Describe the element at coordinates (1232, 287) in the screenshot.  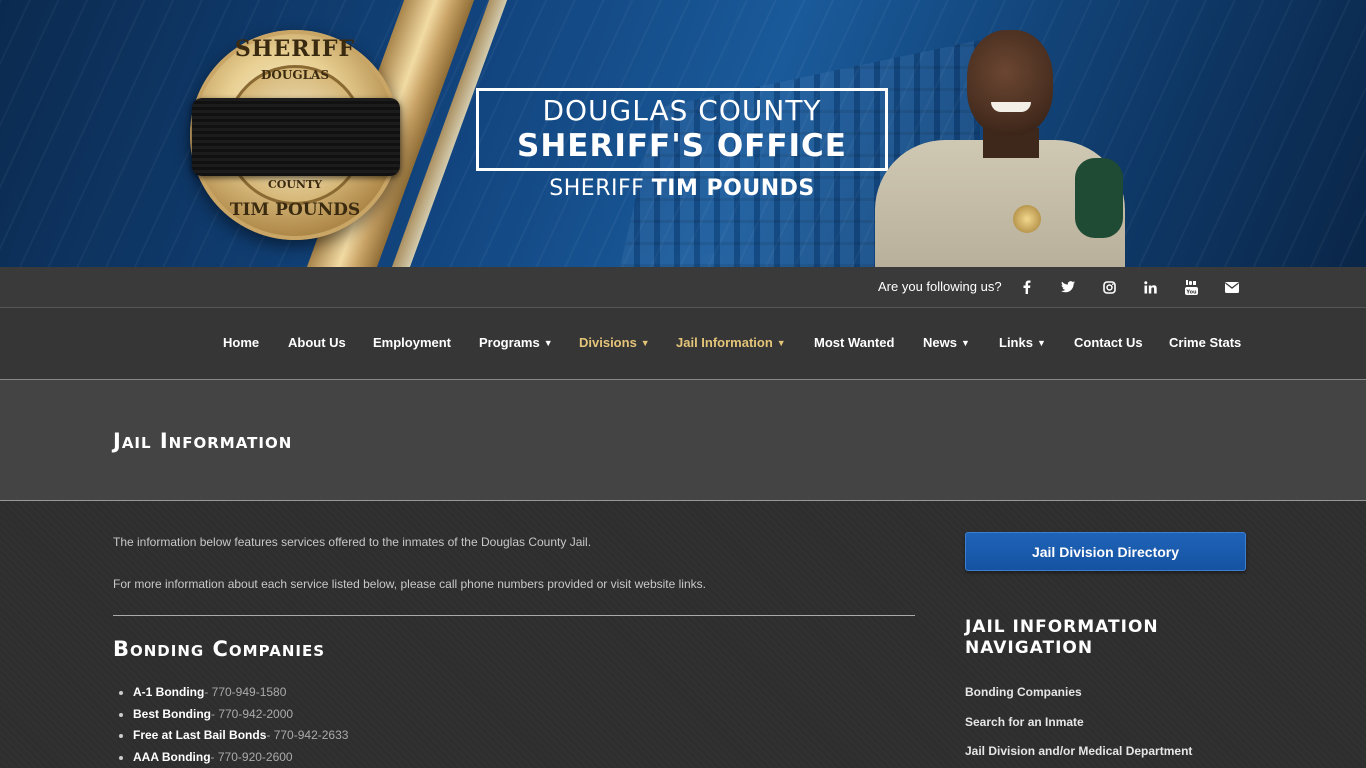
I see `email-icon` at that location.